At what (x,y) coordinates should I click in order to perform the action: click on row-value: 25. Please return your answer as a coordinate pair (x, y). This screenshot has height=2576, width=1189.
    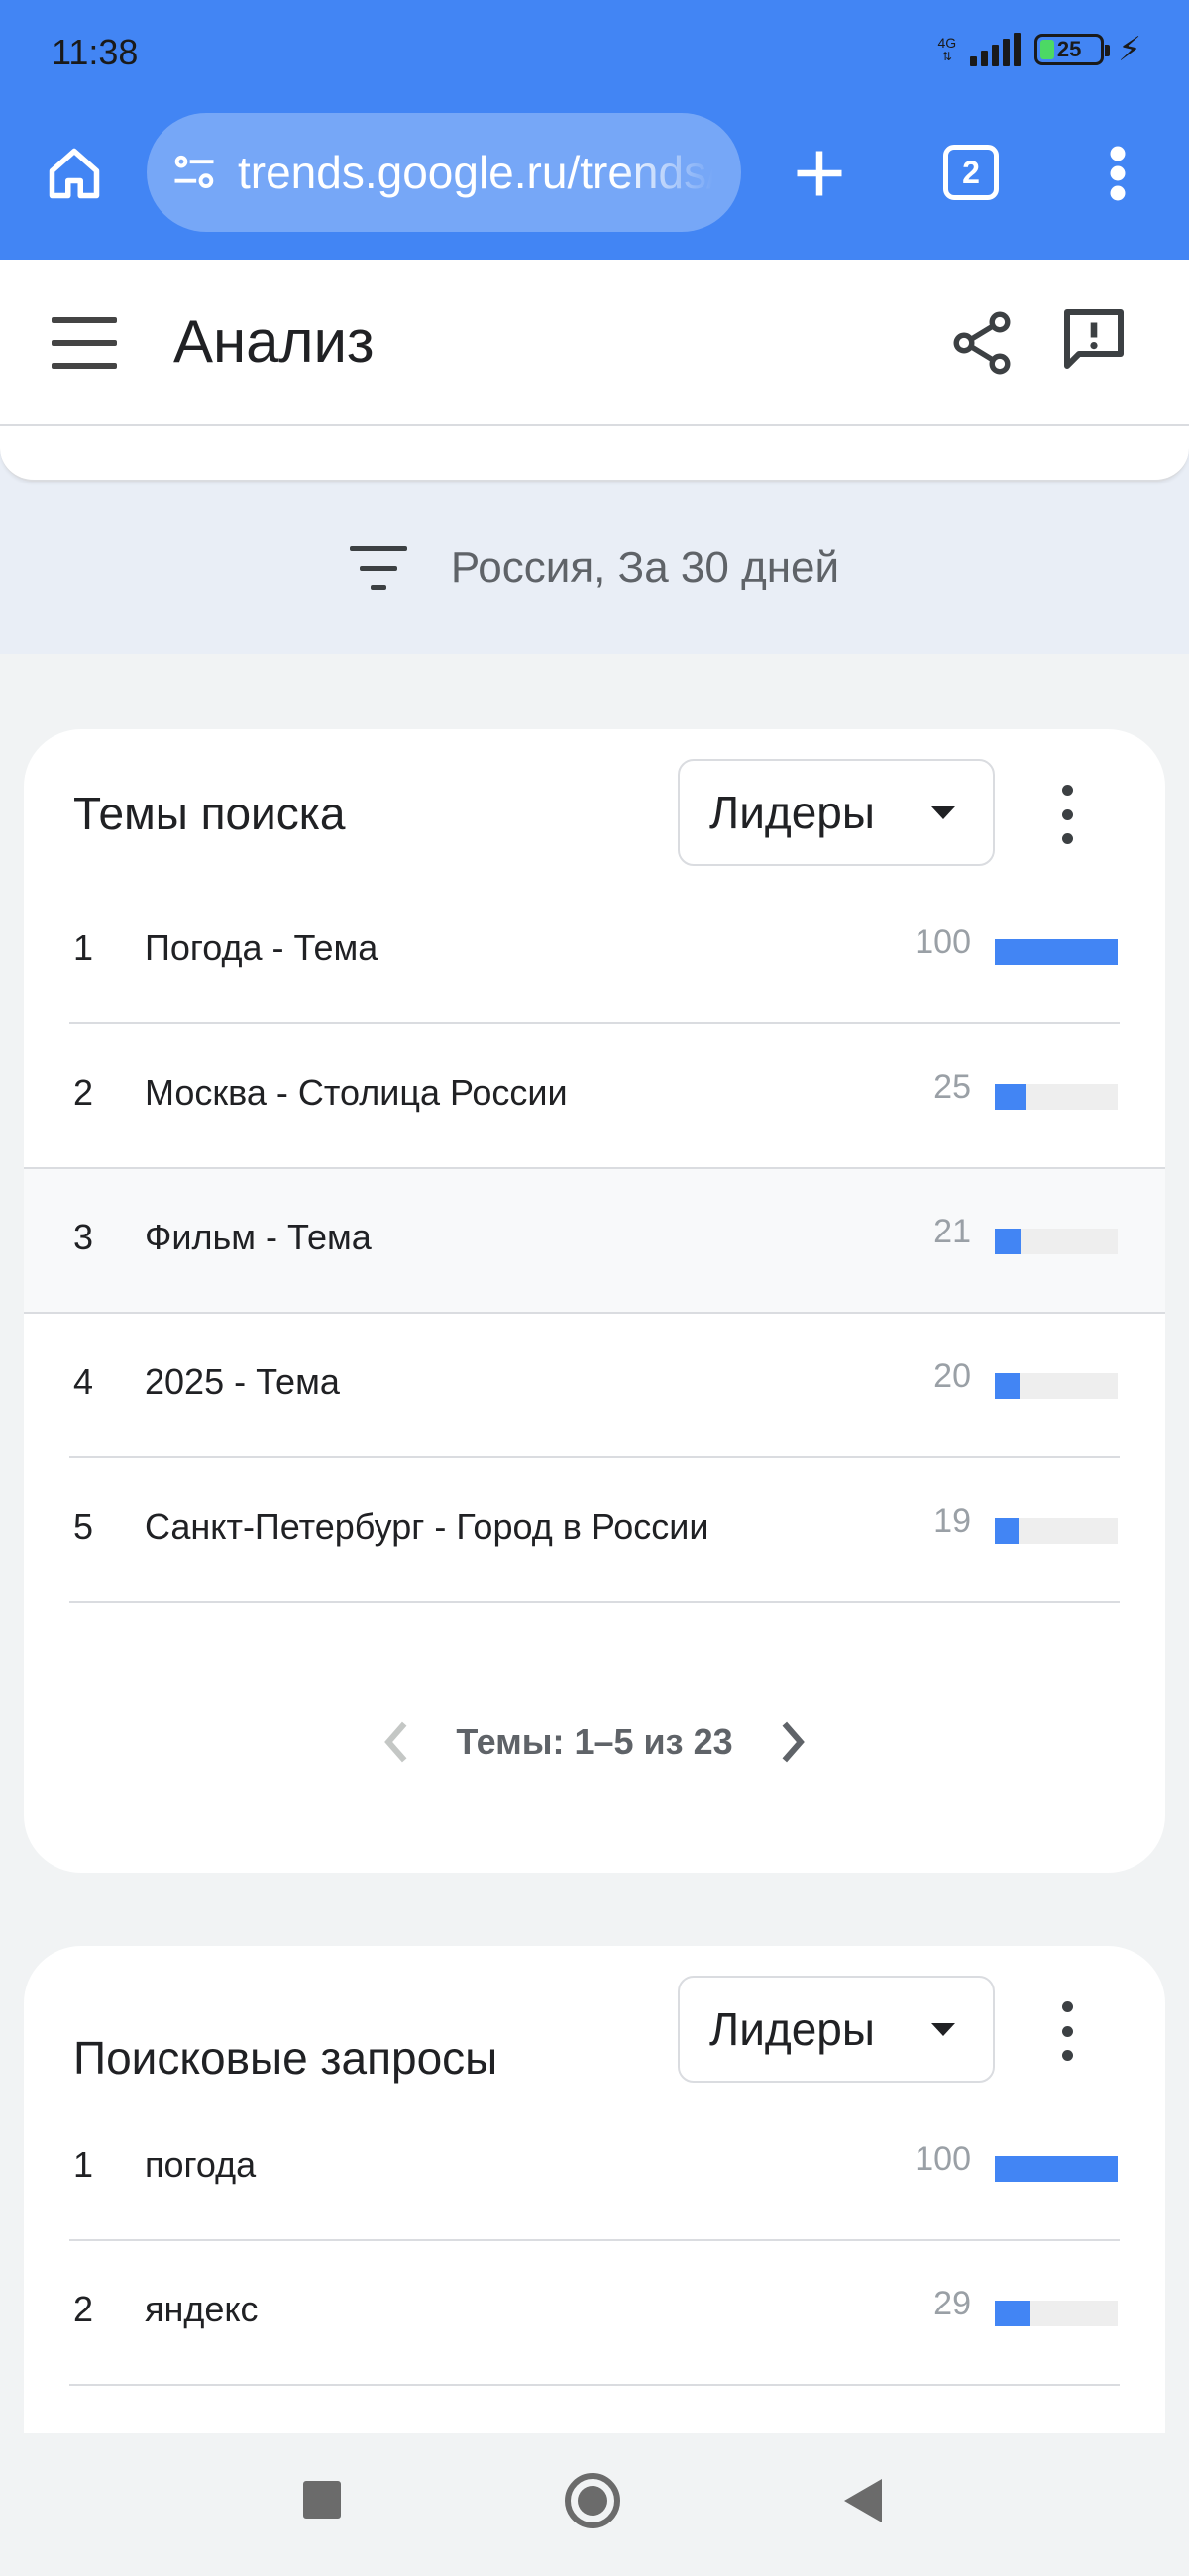
    Looking at the image, I should click on (952, 1087).